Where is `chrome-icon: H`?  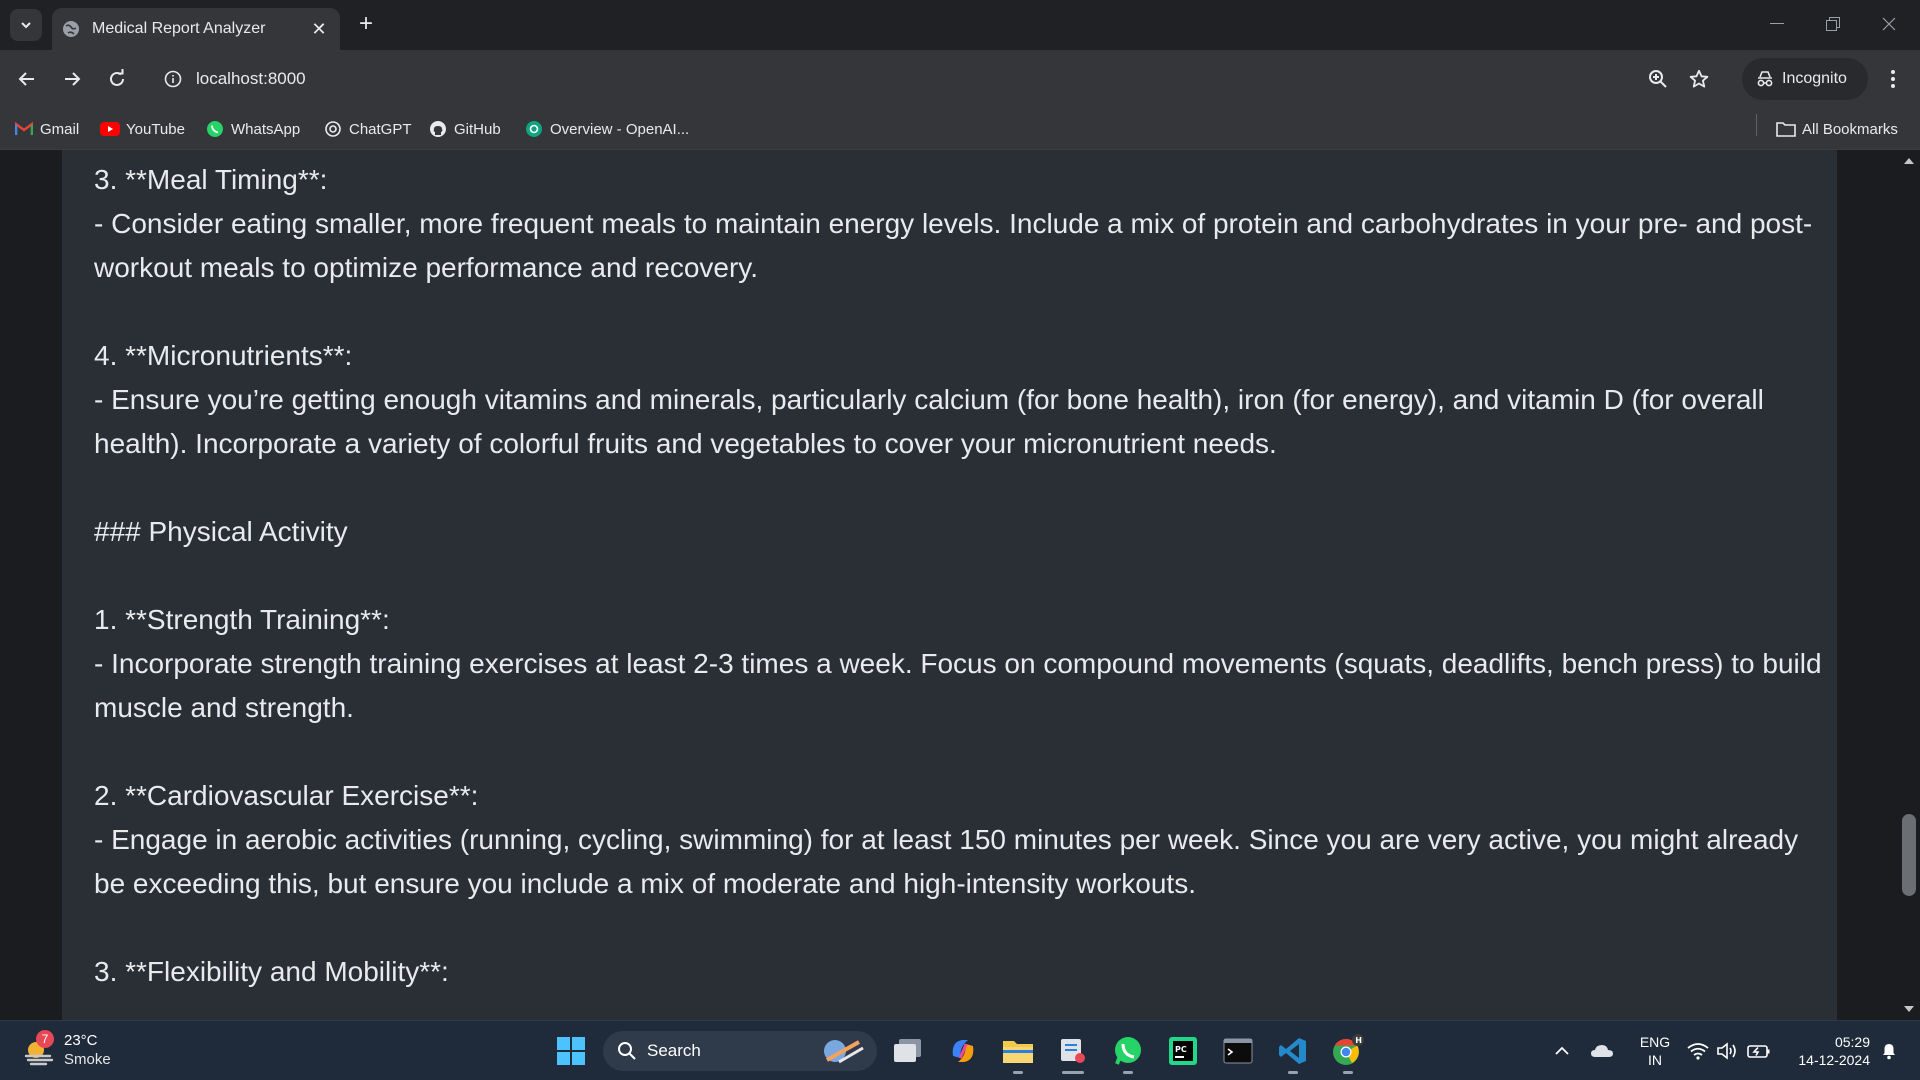
chrome-icon: H is located at coordinates (1348, 1049).